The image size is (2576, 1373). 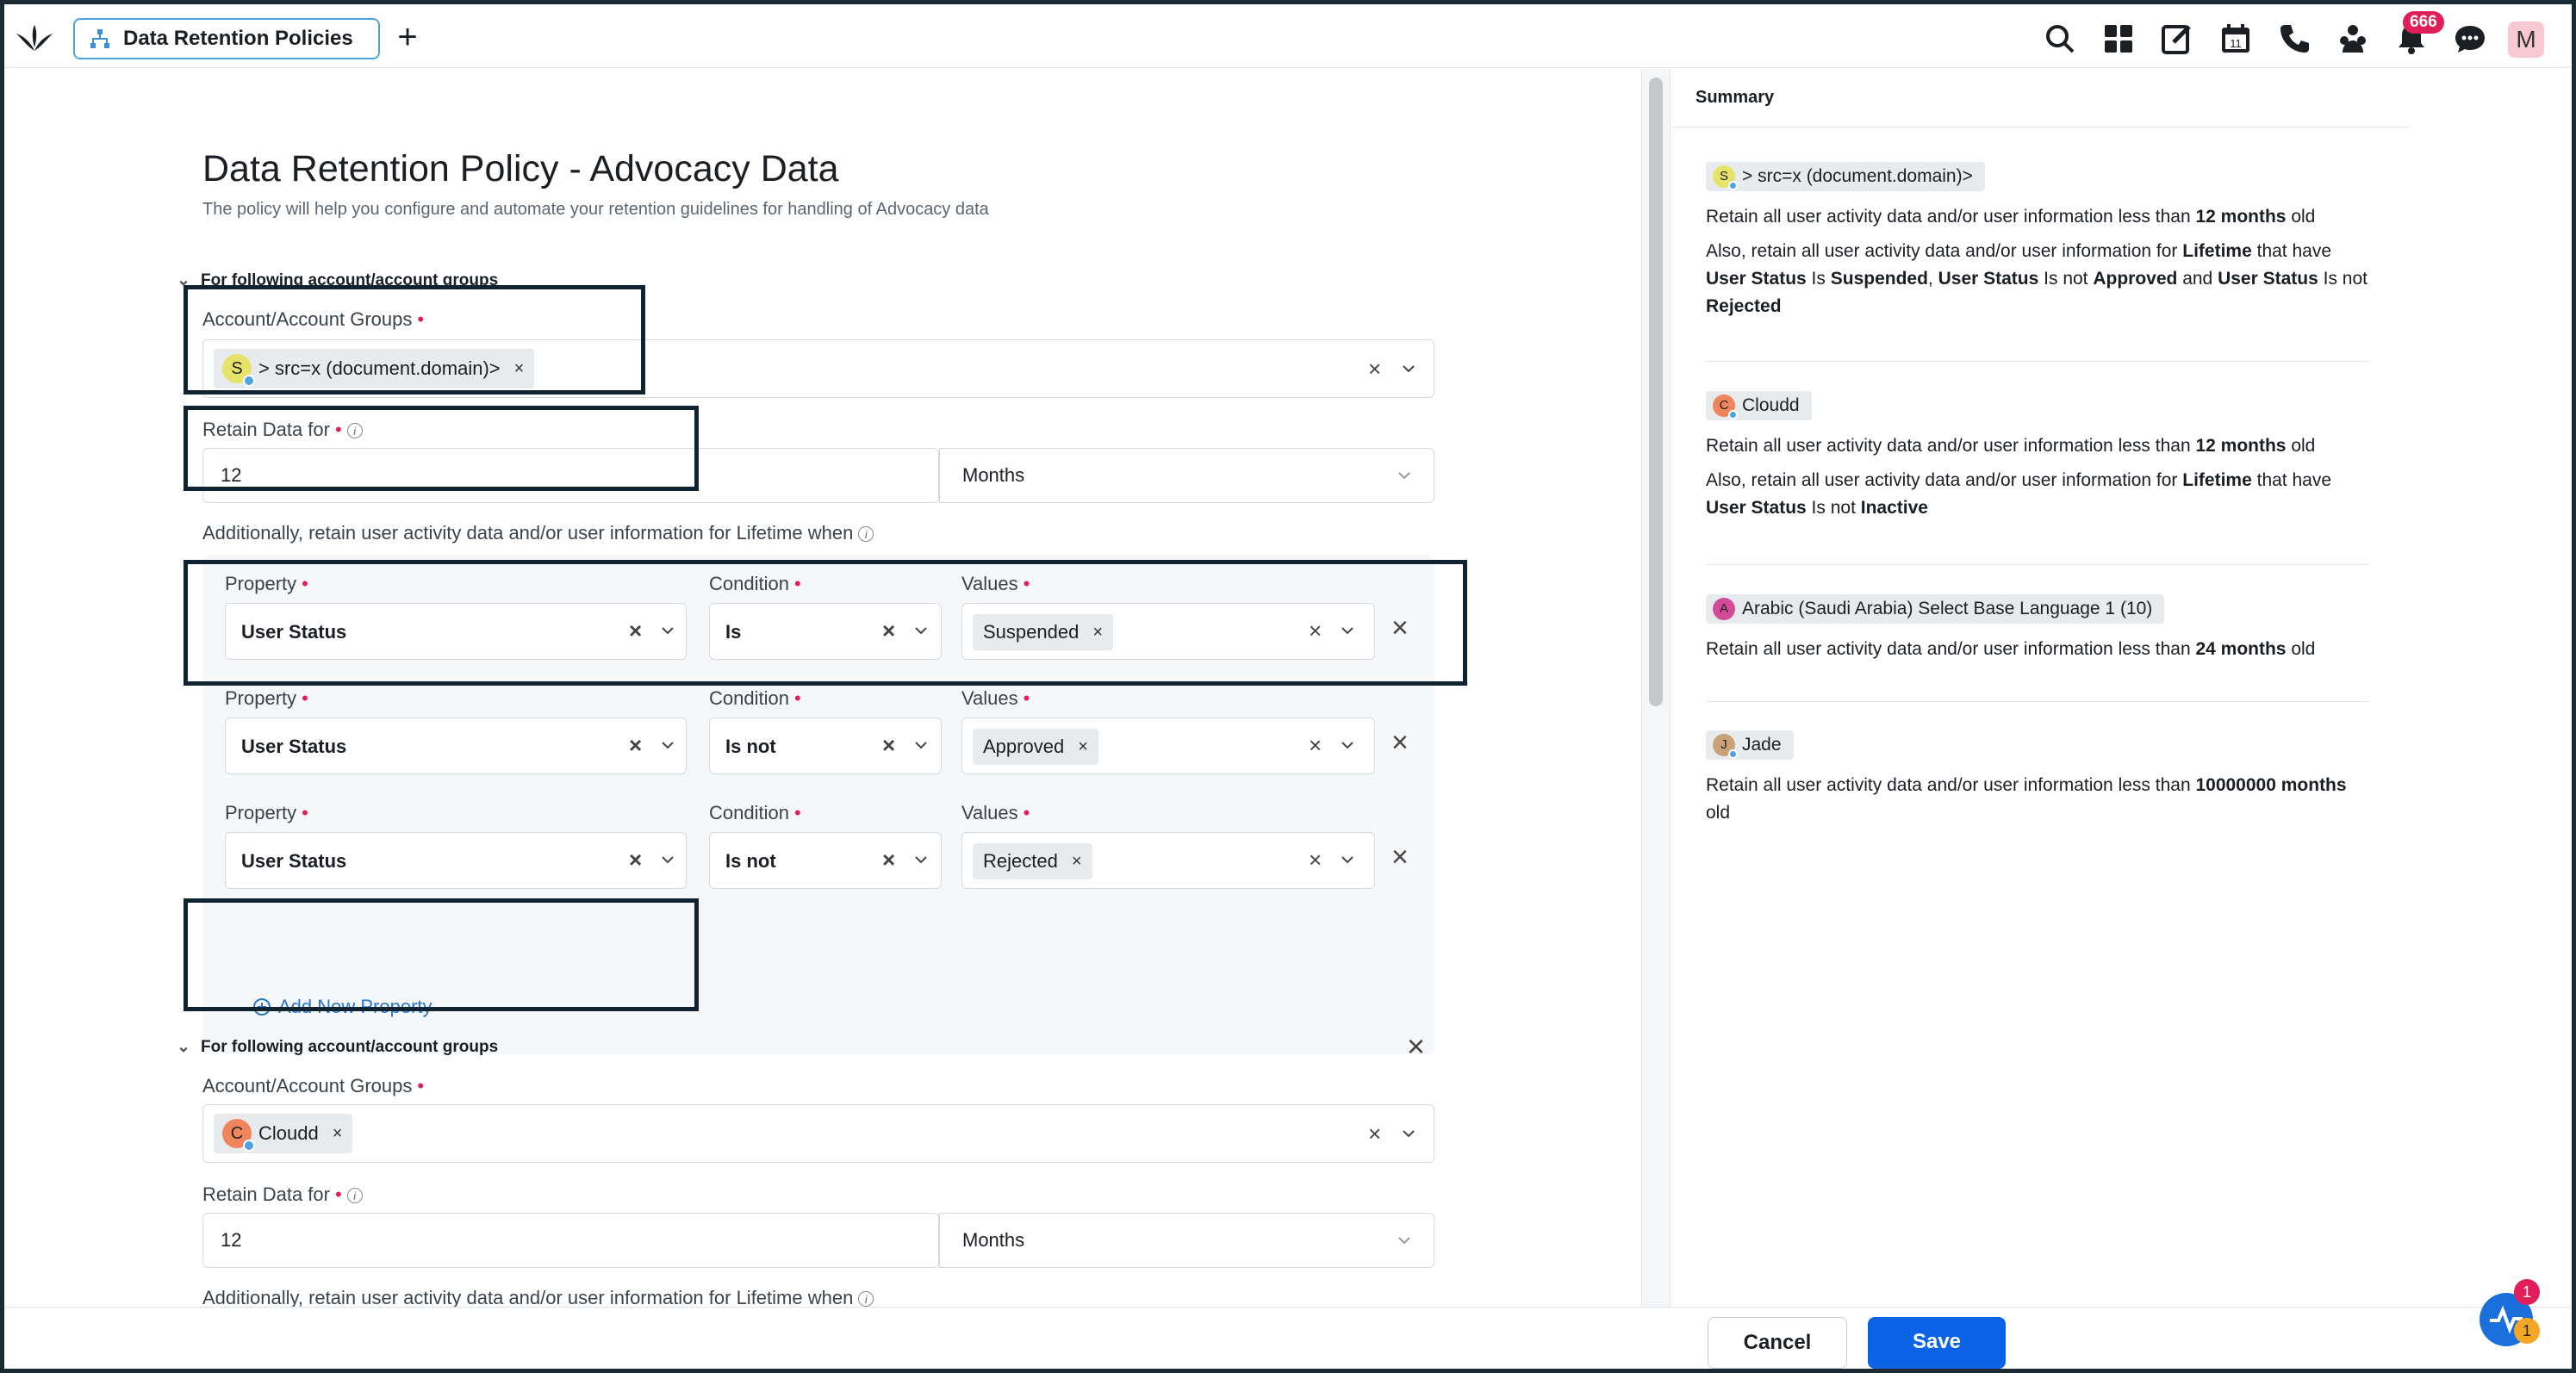 I want to click on chat-icon, so click(x=2470, y=39).